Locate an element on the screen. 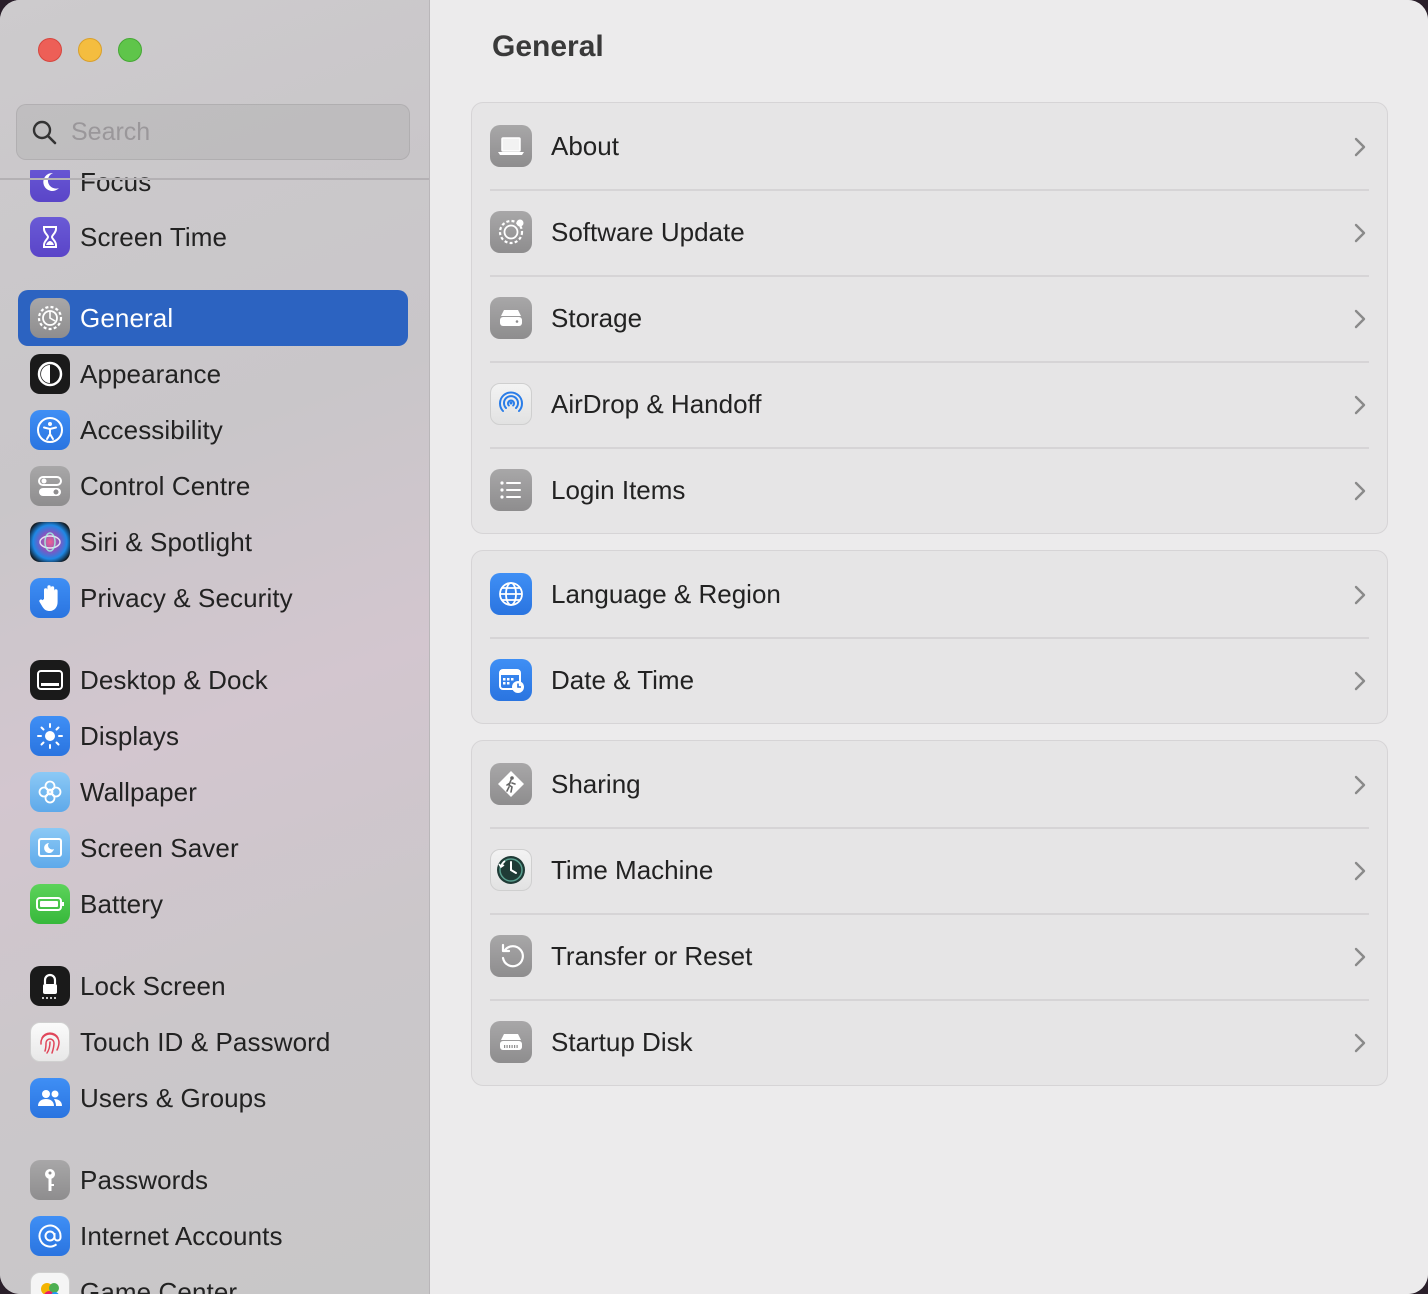  row-time-machine: Time Machine is located at coordinates (929, 870).